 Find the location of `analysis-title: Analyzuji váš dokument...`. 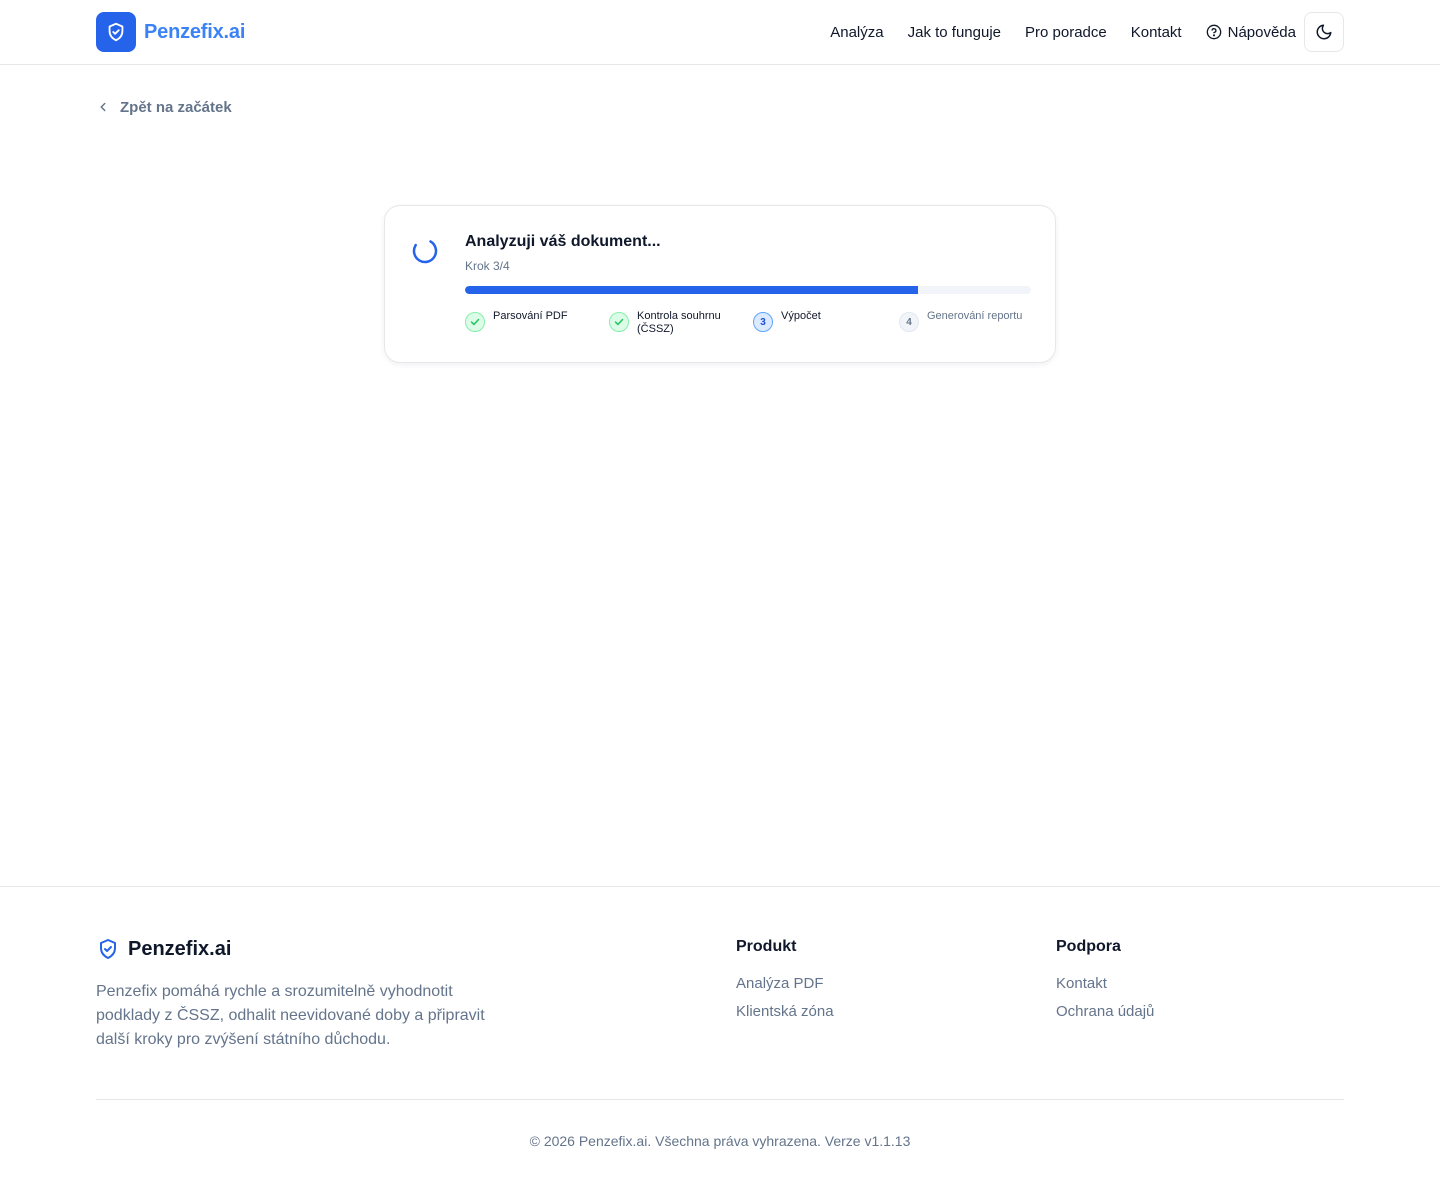

analysis-title: Analyzuji váš dokument... is located at coordinates (563, 241).